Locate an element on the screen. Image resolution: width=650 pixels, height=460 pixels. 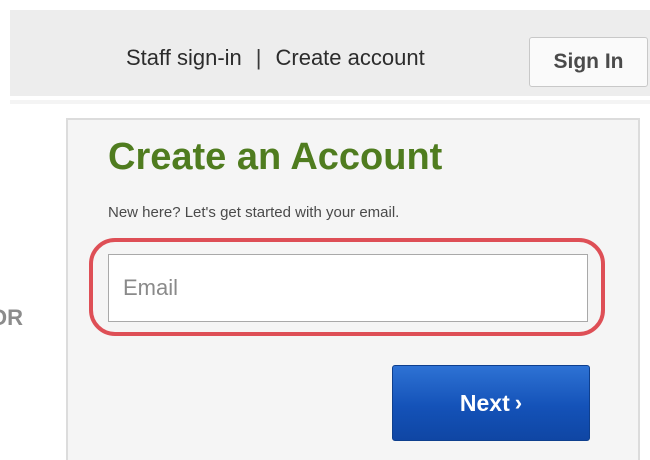
header-divider is located at coordinates (330, 102).